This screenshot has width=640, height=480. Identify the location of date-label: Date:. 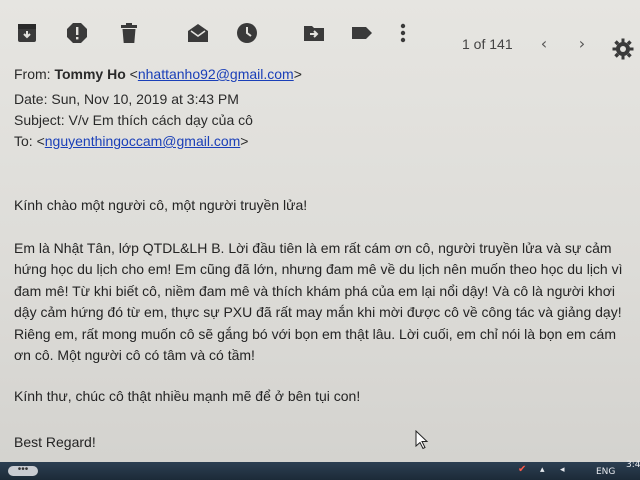
(31, 99).